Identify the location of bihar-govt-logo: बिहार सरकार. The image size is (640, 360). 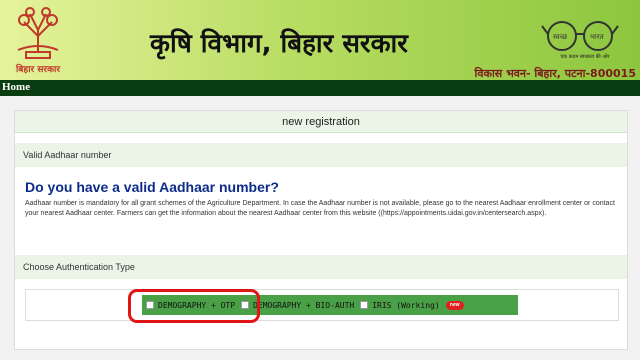
(38, 41).